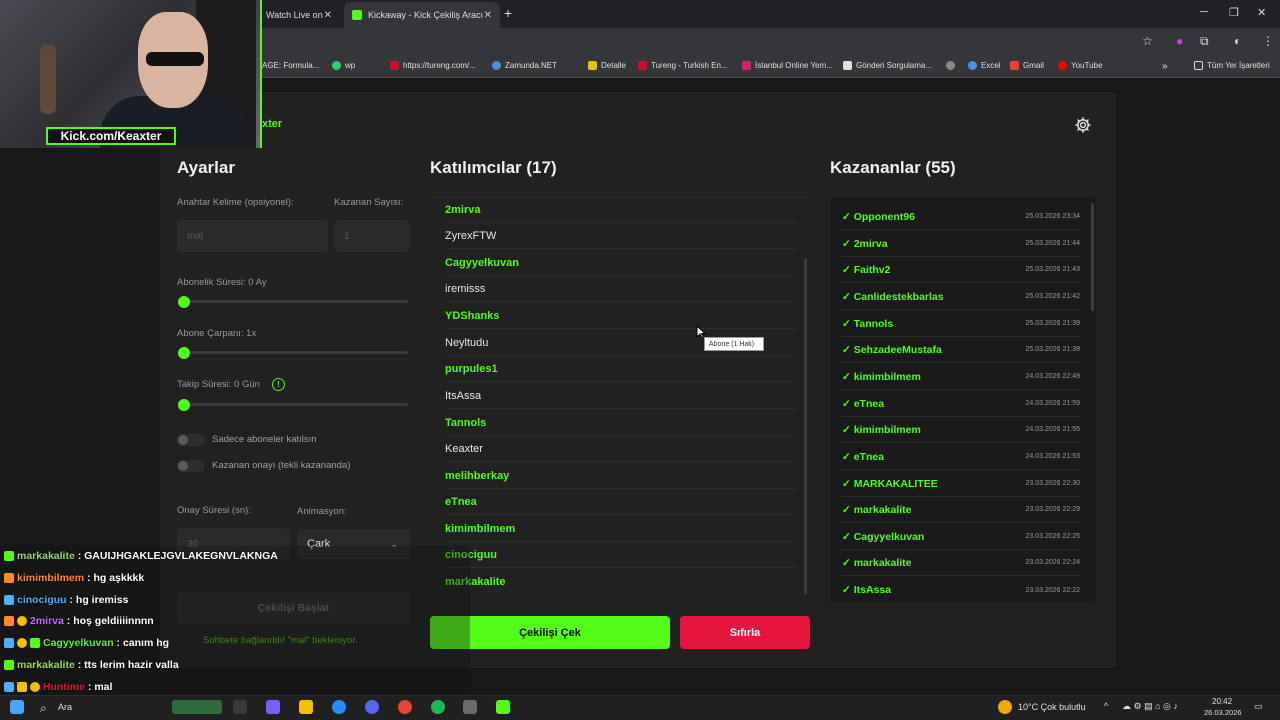  Describe the element at coordinates (299, 15) in the screenshot. I see `tab-watch-live: Watch Live on ✕` at that location.